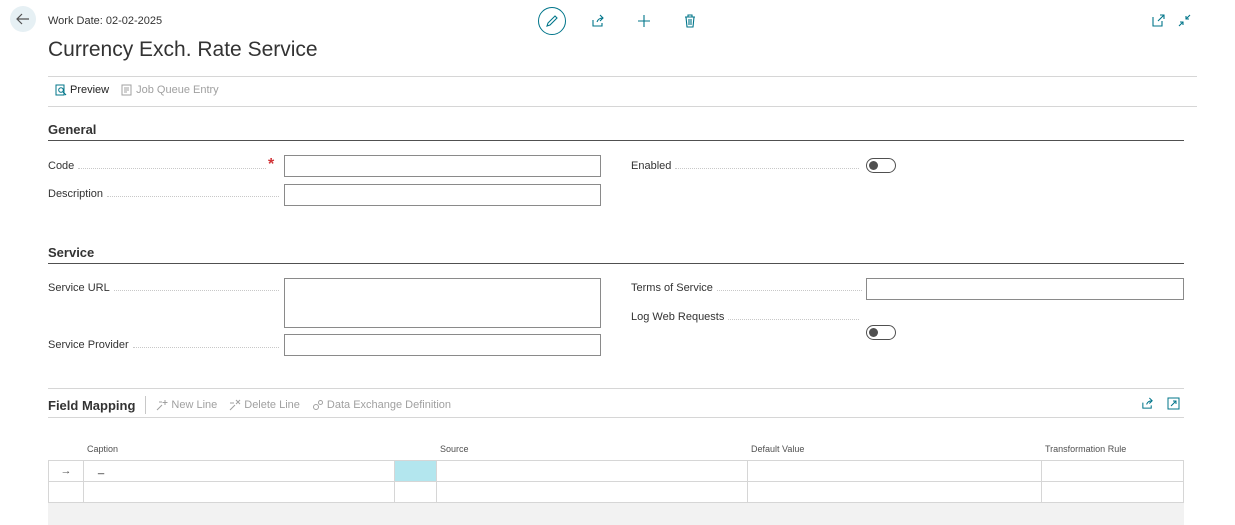  I want to click on description-input, so click(442, 195).